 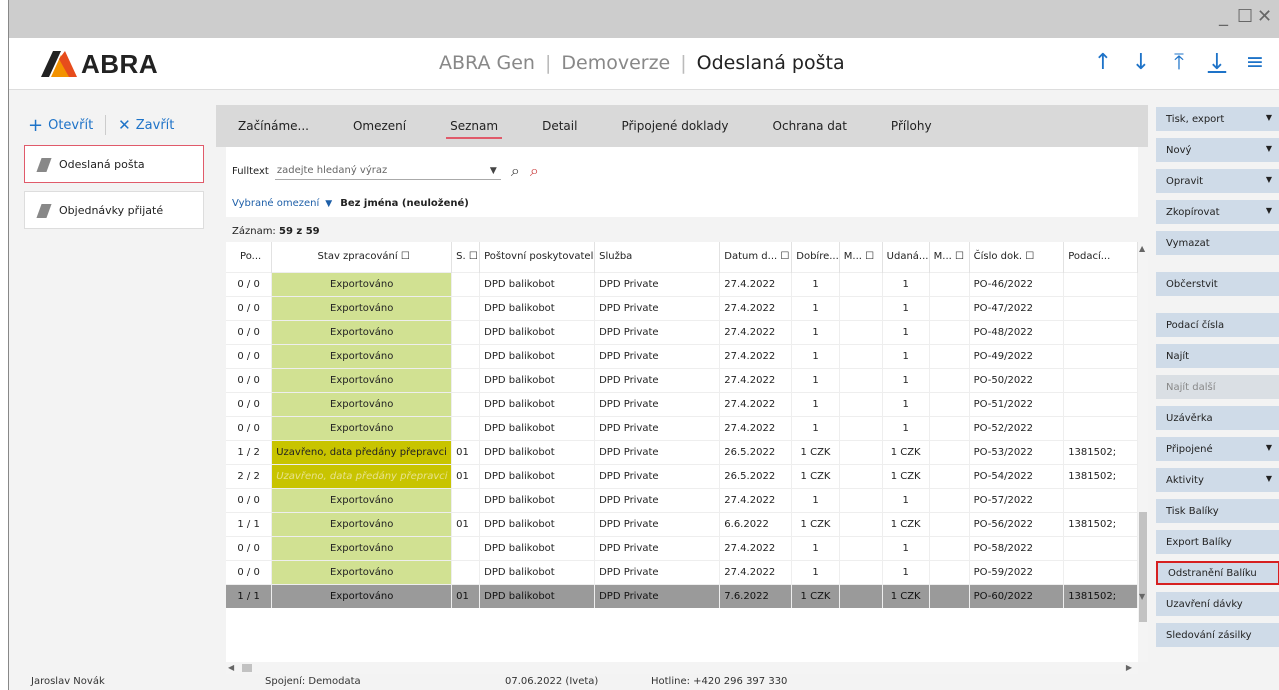 What do you see at coordinates (1217, 325) in the screenshot?
I see `action-button-podac-sla: Podací čísla` at bounding box center [1217, 325].